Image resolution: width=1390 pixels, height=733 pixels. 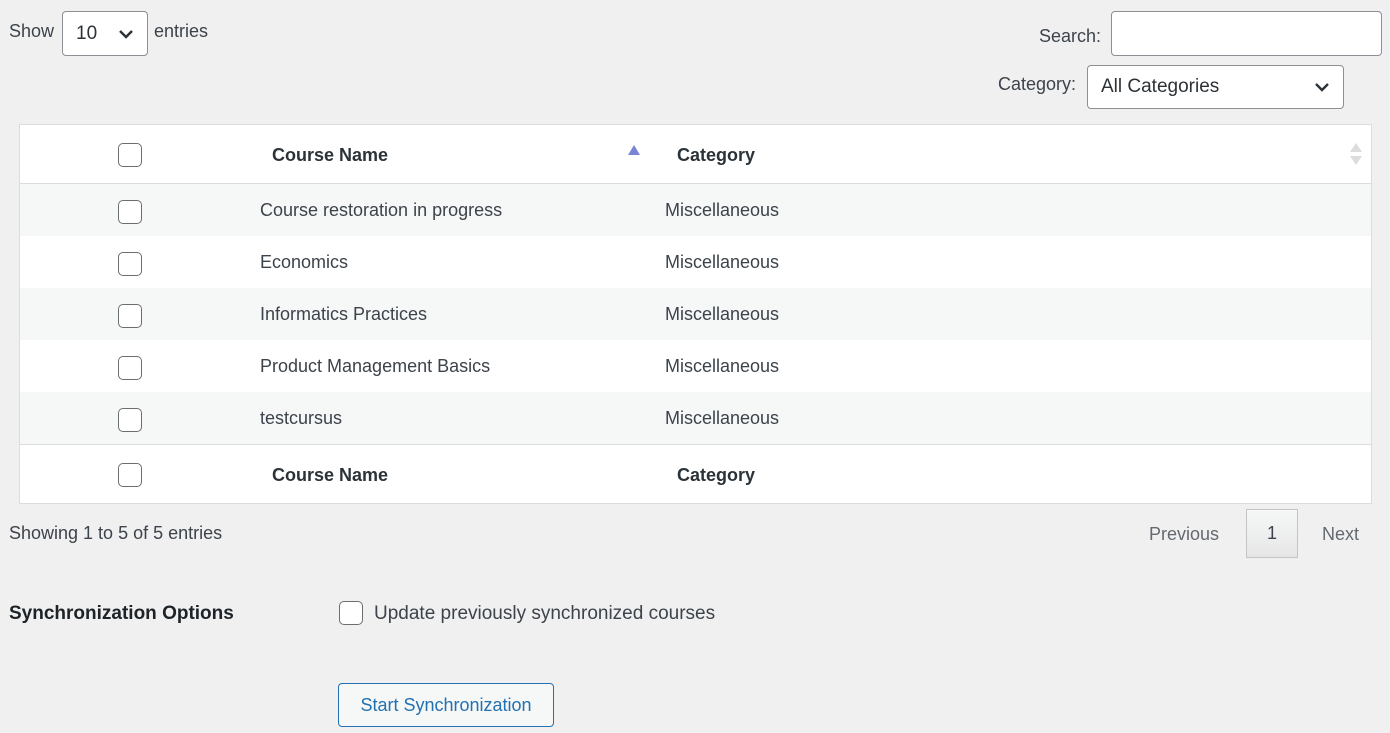 I want to click on column-footer-category: Category, so click(x=716, y=475).